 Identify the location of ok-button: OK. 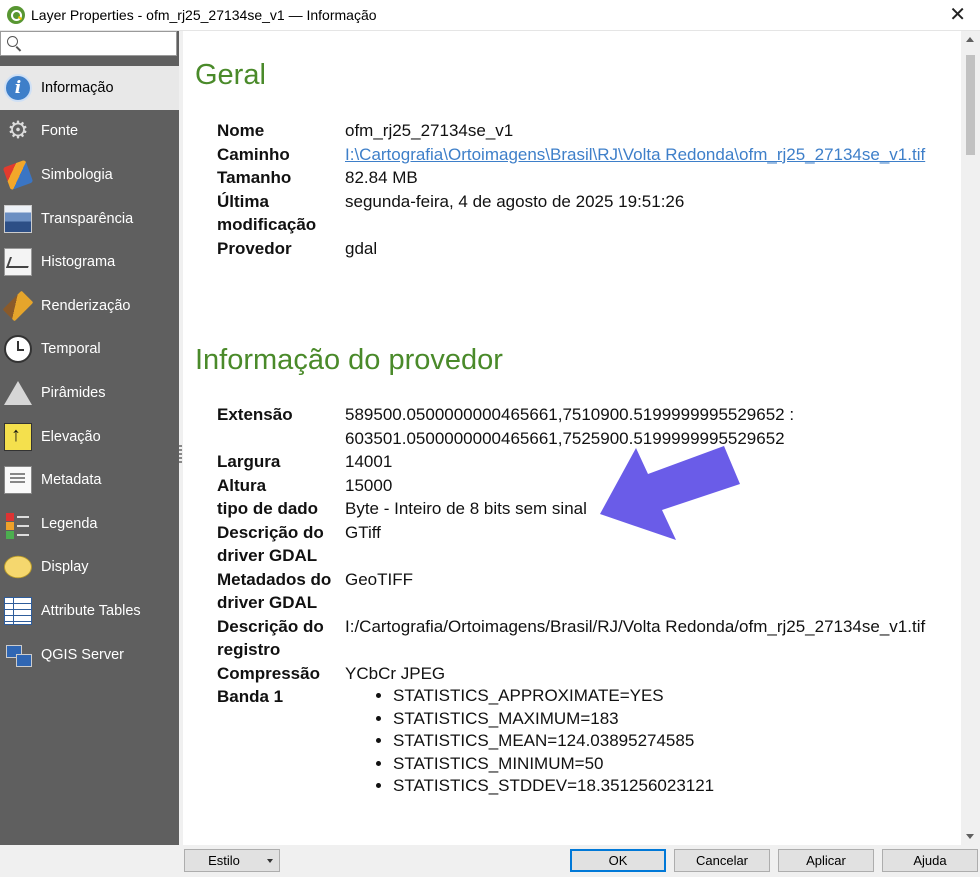
(618, 860).